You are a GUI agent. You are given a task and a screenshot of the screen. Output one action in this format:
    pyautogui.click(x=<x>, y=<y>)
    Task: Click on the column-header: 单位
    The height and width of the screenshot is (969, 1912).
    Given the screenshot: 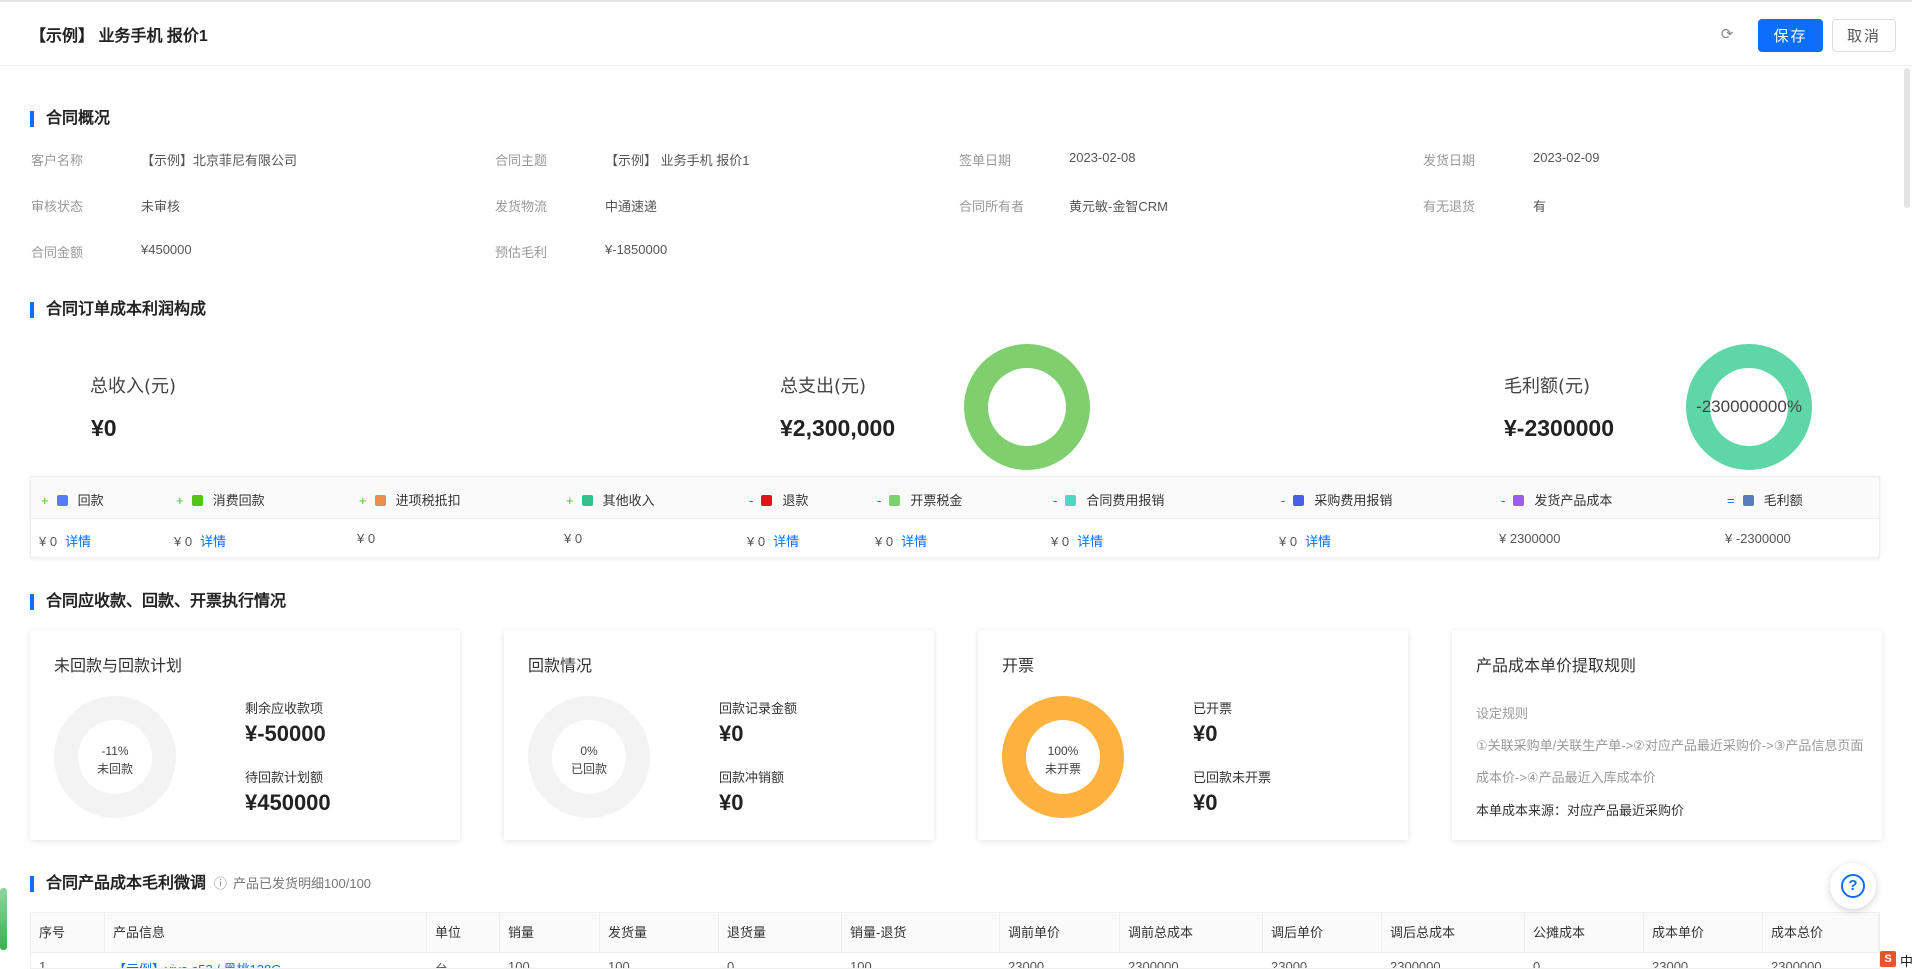 What is the action you would take?
    pyautogui.click(x=463, y=933)
    